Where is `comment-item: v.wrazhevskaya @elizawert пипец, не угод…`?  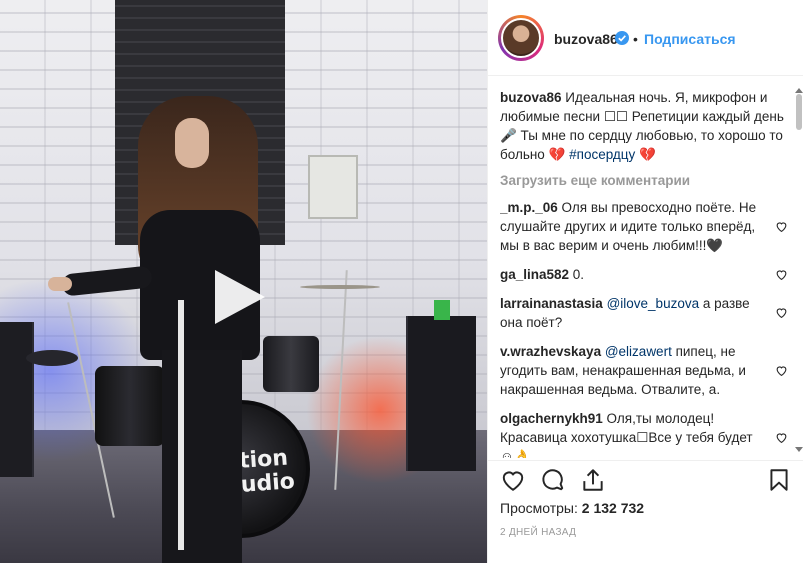 comment-item: v.wrazhevskaya @elizawert пипец, не угод… is located at coordinates (645, 370).